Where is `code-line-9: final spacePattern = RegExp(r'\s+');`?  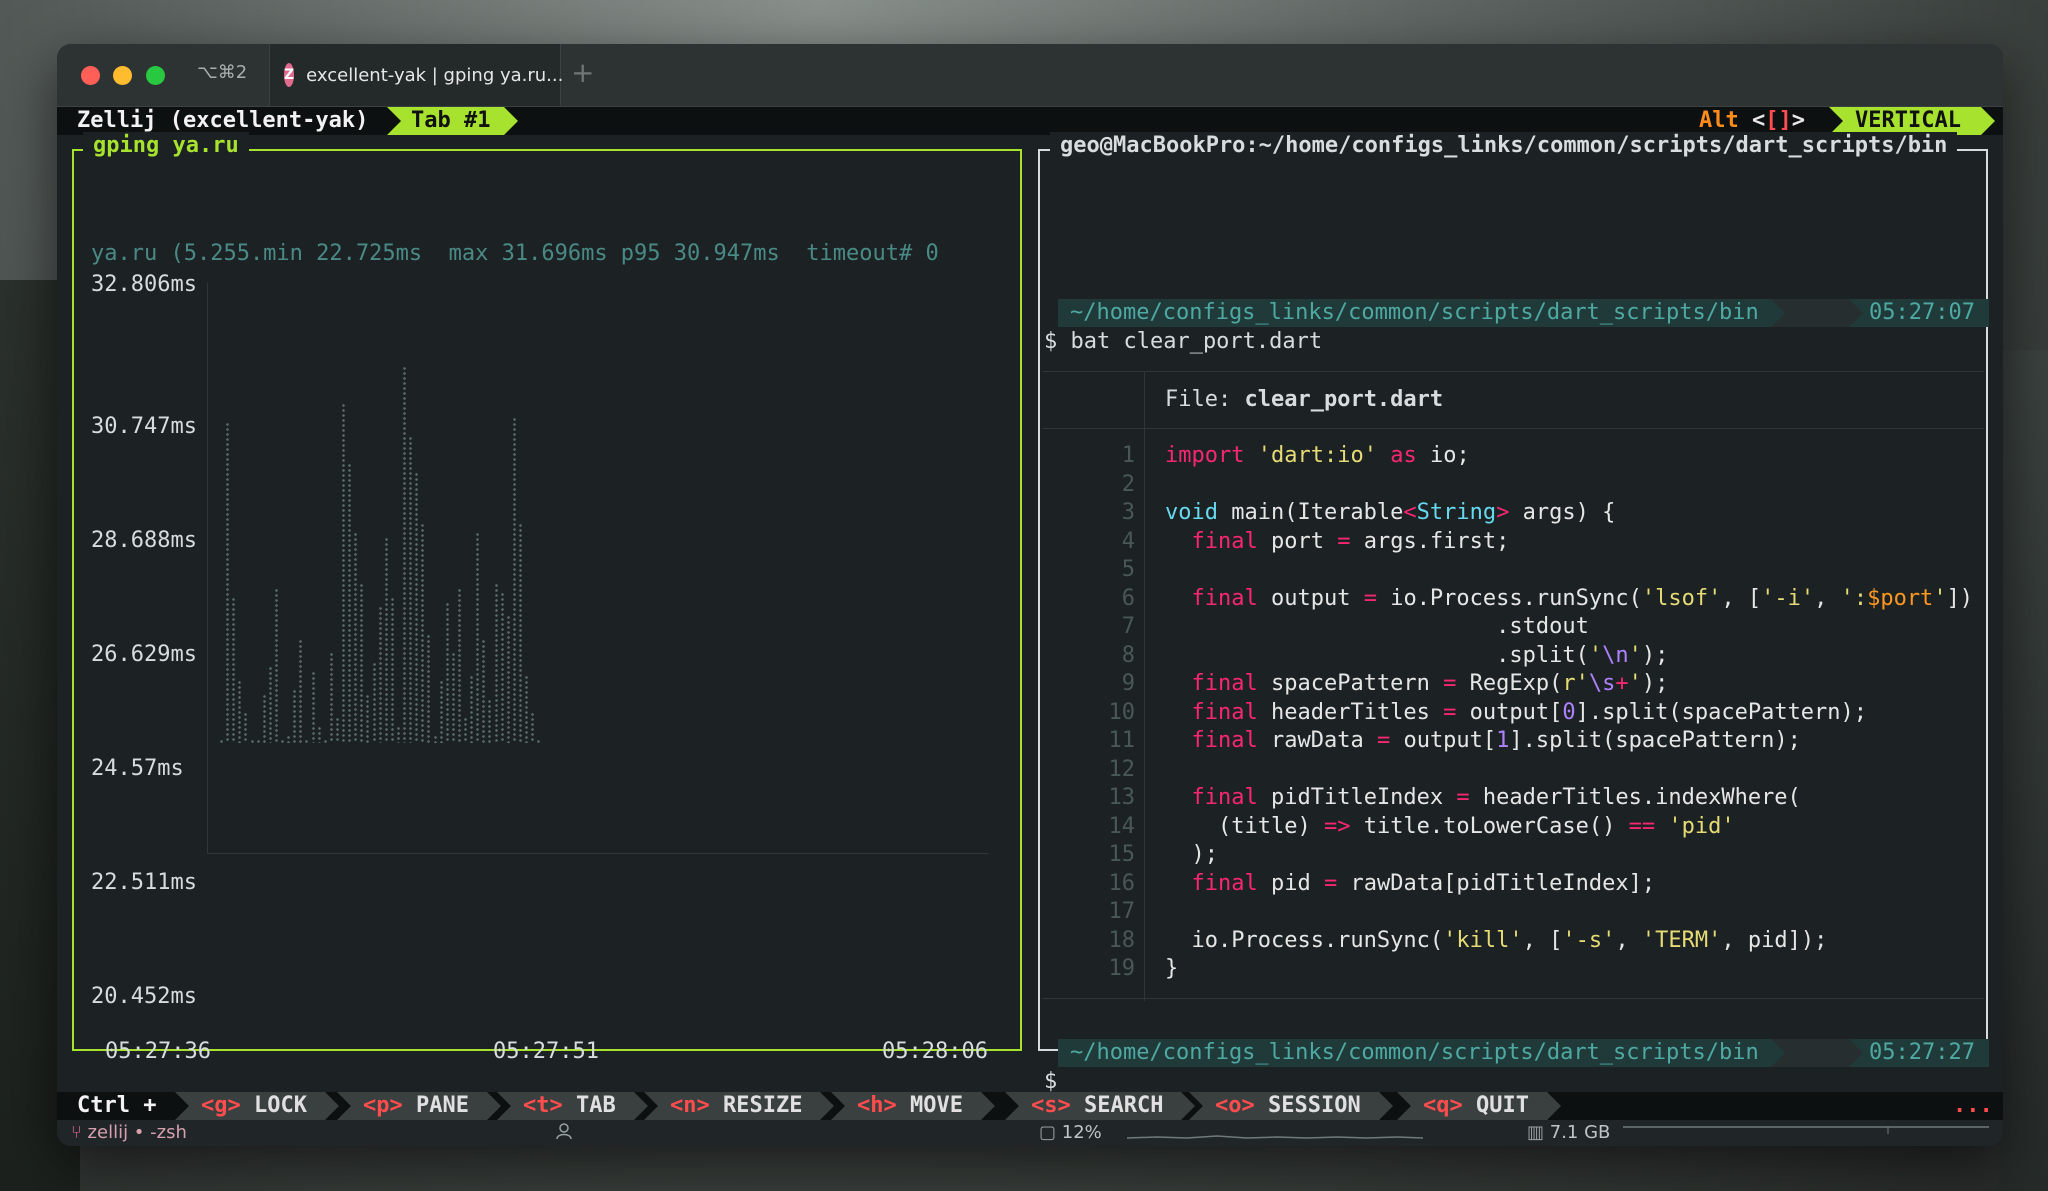
code-line-9: final spacePattern = RegExp(r'\s+'); is located at coordinates (1430, 683).